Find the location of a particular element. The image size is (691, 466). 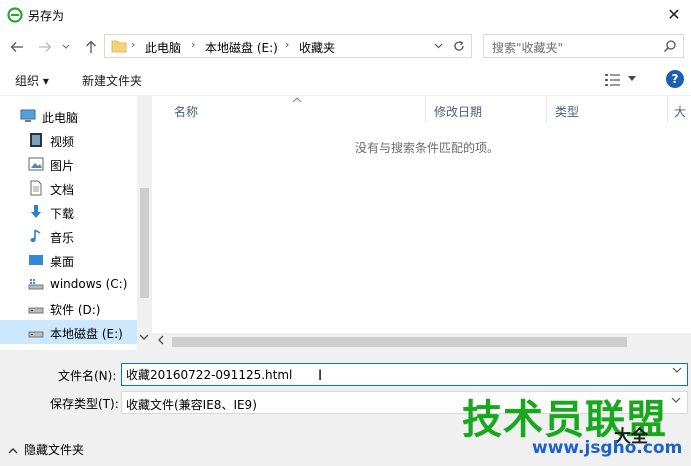

scroll-down-chevron-icon is located at coordinates (144, 339).